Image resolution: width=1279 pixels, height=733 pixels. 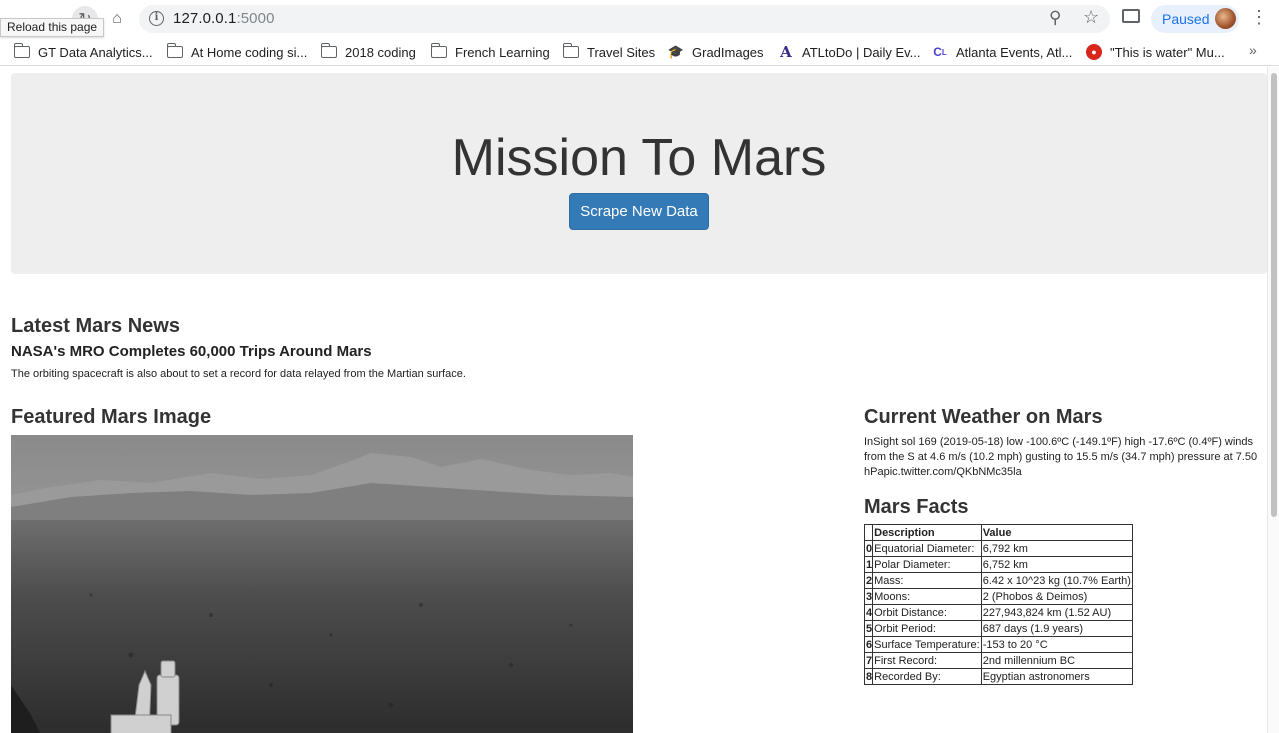 What do you see at coordinates (1056, 612) in the screenshot?
I see `fact-value: 227,943,824 km (1.52 AU)` at bounding box center [1056, 612].